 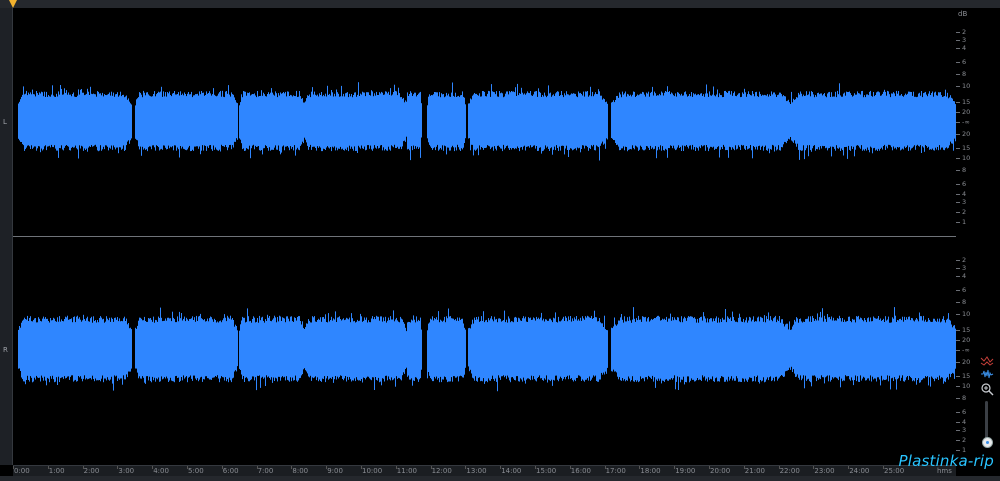 I want to click on time-label: 7:00, so click(x=265, y=471).